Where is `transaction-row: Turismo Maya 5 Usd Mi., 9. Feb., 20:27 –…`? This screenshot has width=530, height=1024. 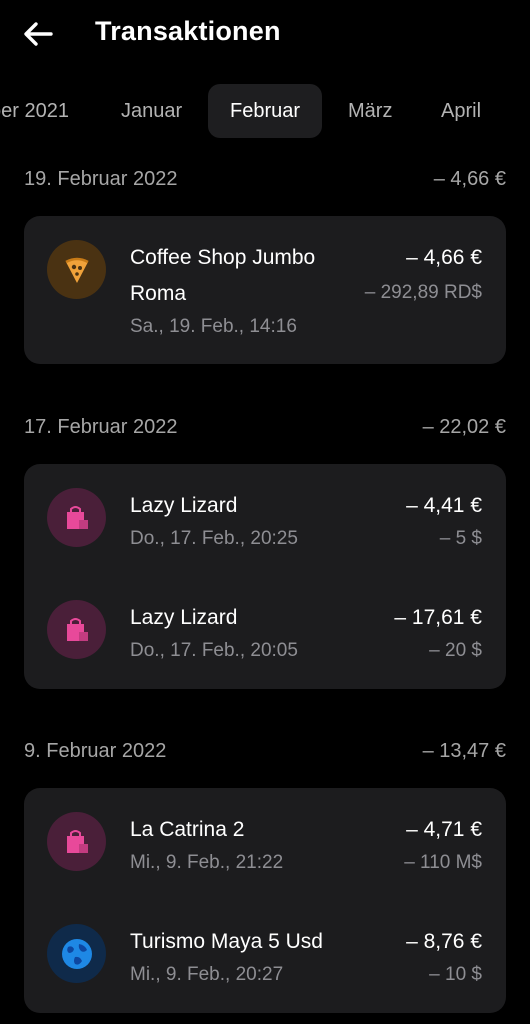
transaction-row: Turismo Maya 5 Usd Mi., 9. Feb., 20:27 –… is located at coordinates (265, 956).